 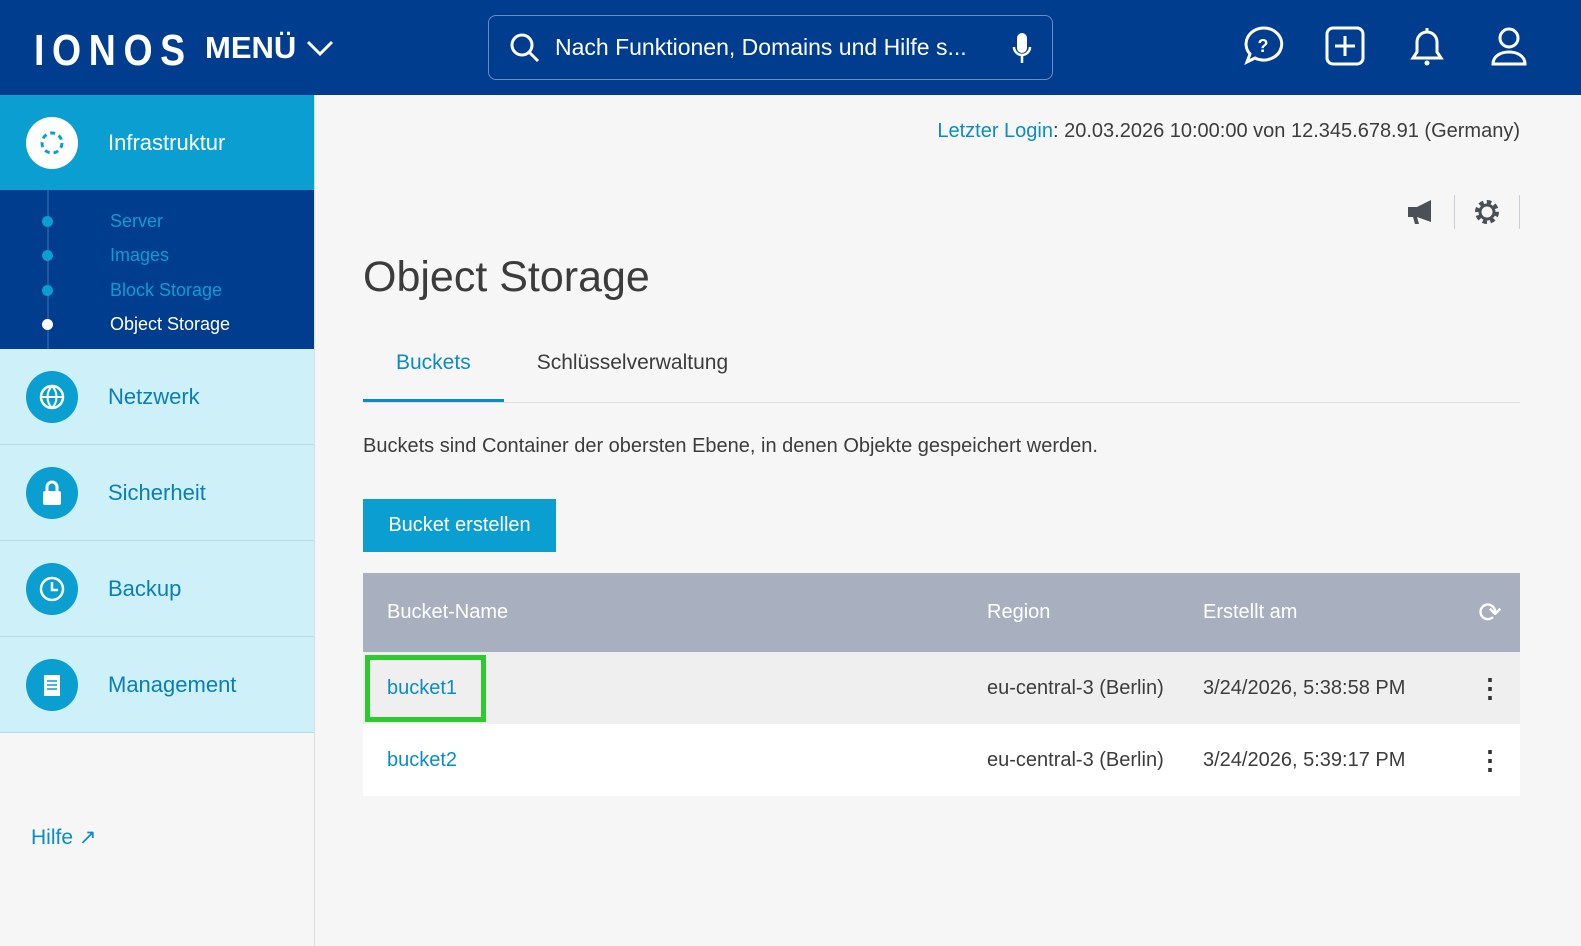 I want to click on sidebar-label: Sicherheit, so click(x=157, y=492).